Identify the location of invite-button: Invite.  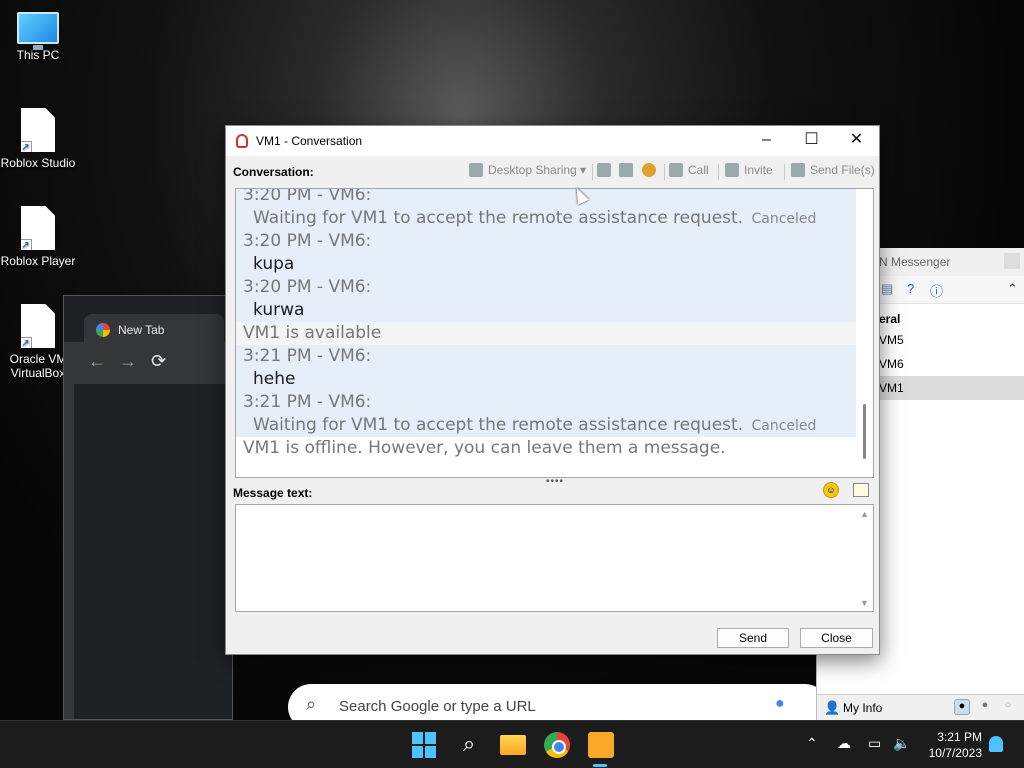
(749, 170).